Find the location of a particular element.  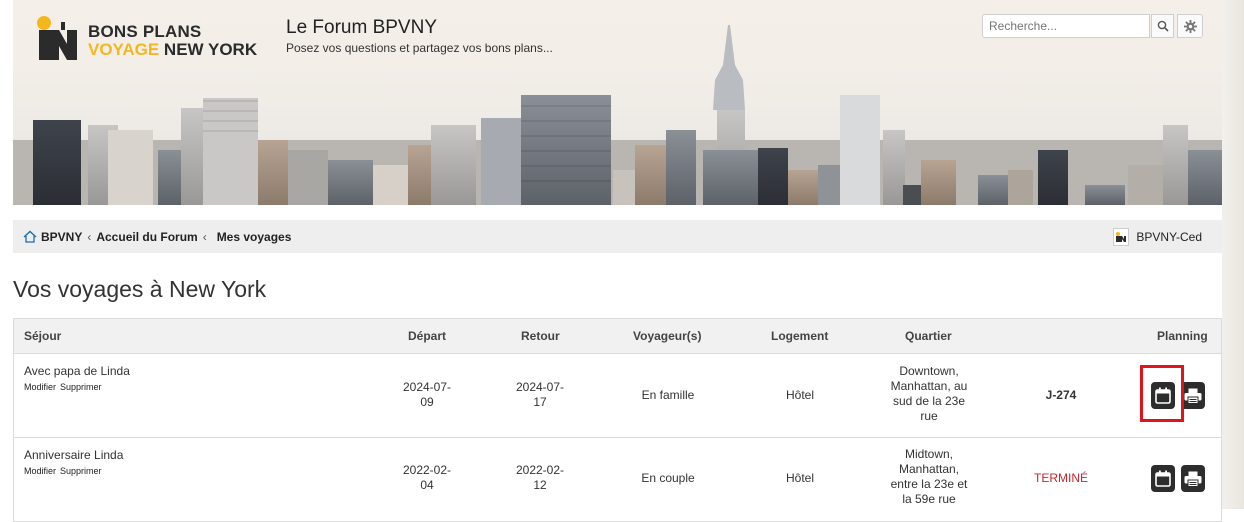

header-voyageurs: Voyageur(s) is located at coordinates (667, 336).